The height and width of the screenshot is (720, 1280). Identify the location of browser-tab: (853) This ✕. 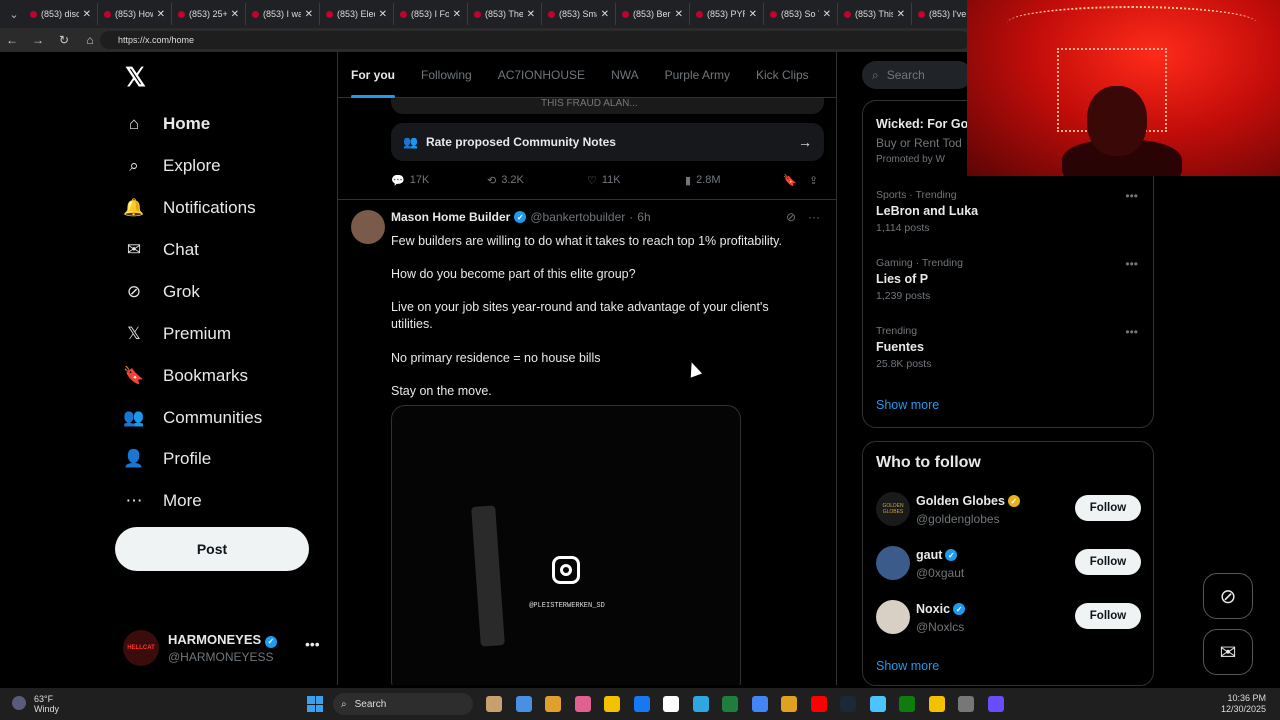
(875, 14).